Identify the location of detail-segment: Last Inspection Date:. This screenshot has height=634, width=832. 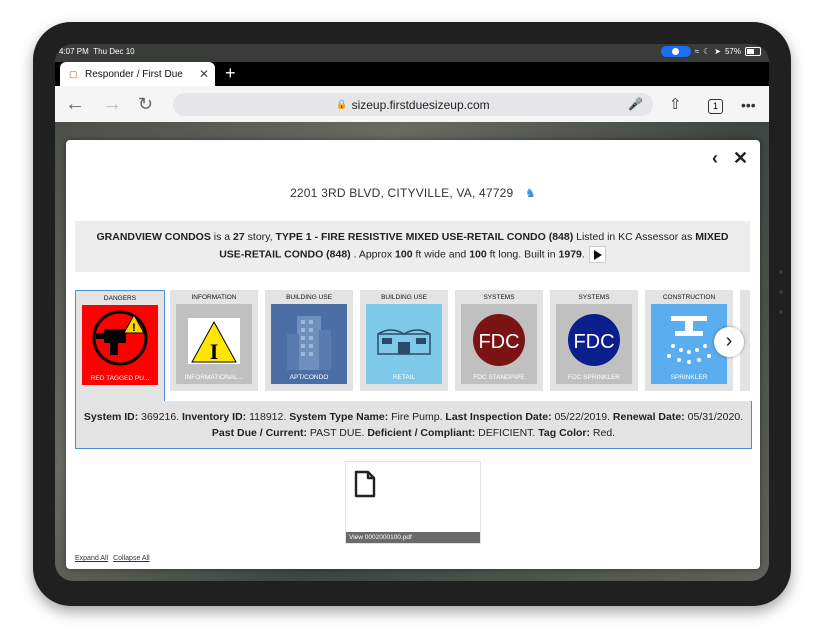
(498, 416).